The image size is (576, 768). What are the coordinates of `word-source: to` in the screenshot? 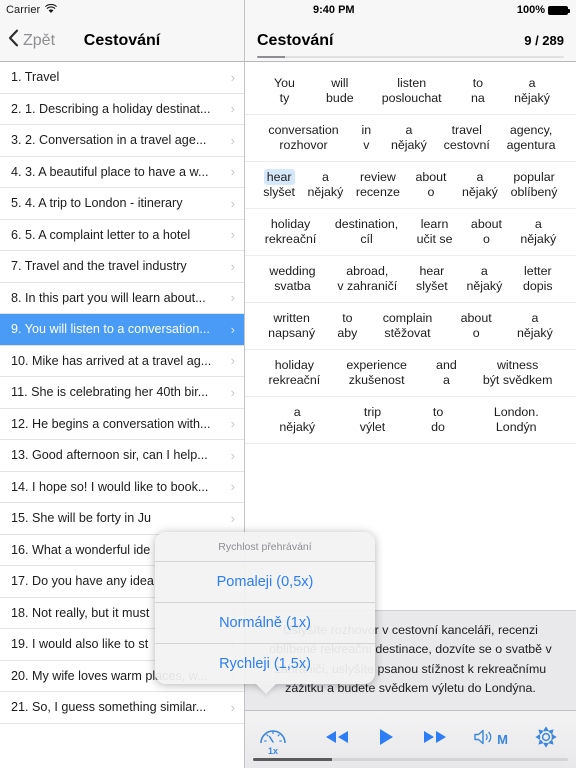 It's located at (438, 412).